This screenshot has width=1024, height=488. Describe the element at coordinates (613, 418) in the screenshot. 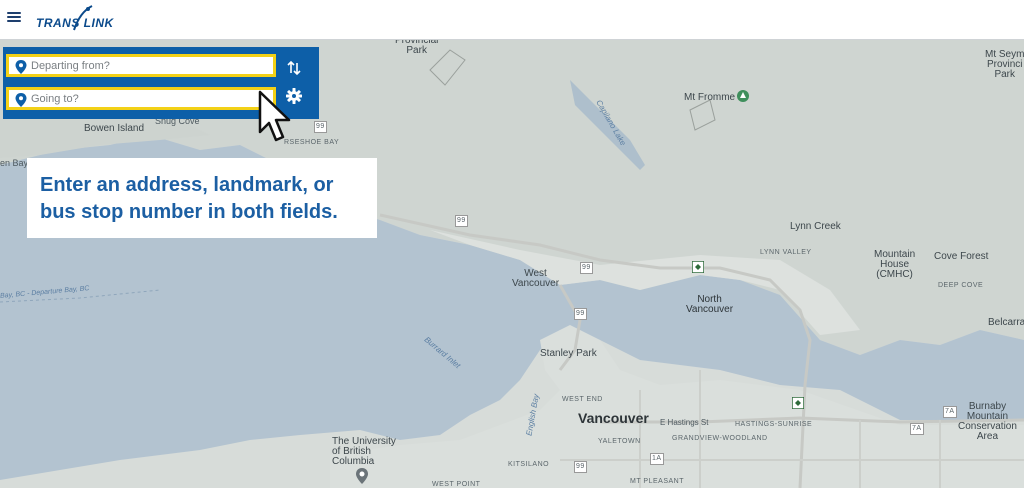

I see `map-label-vancouver: Vancouver` at that location.